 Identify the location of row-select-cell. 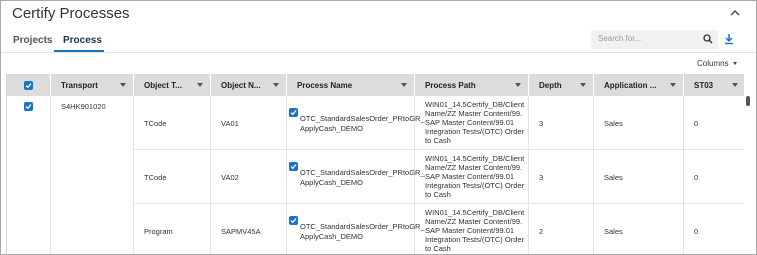
(29, 175).